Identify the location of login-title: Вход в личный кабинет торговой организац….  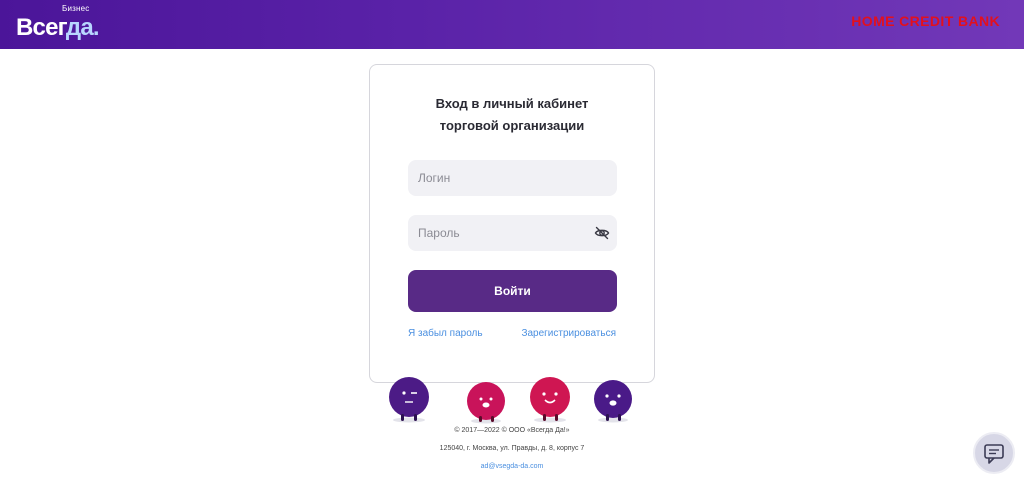
(512, 115).